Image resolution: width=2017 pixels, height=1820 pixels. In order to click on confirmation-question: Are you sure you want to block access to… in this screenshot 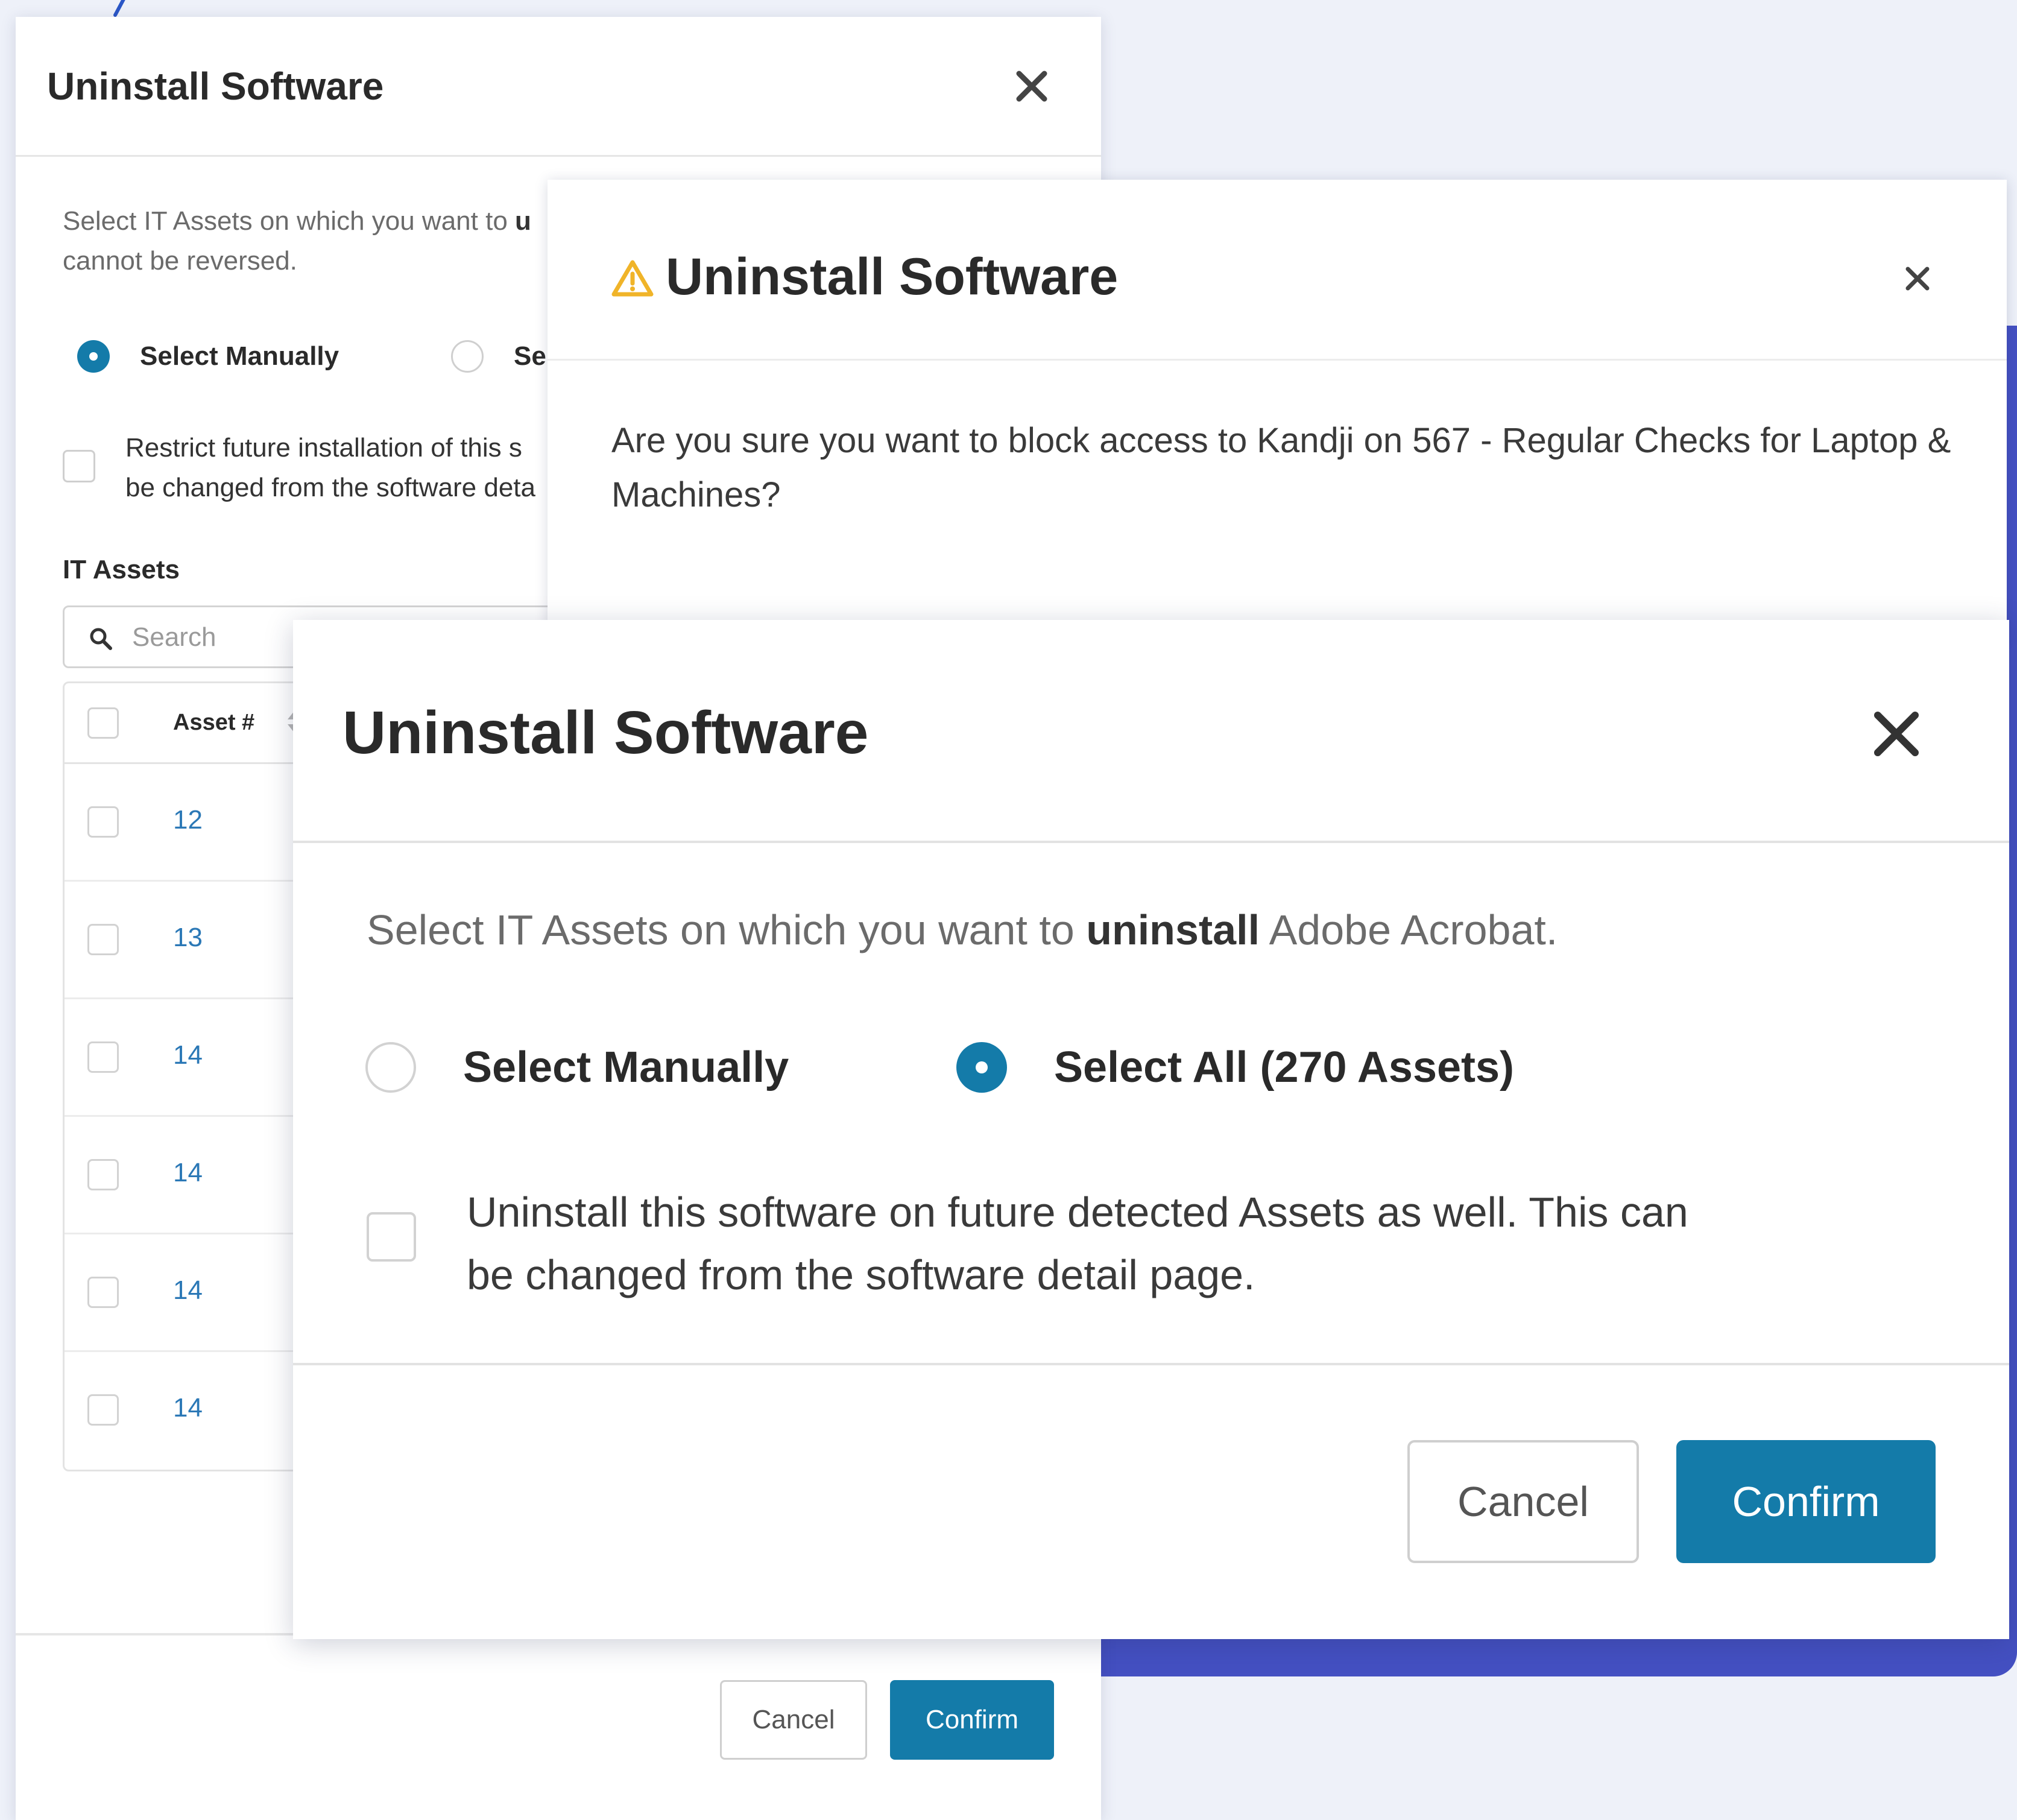, I will do `click(1281, 468)`.